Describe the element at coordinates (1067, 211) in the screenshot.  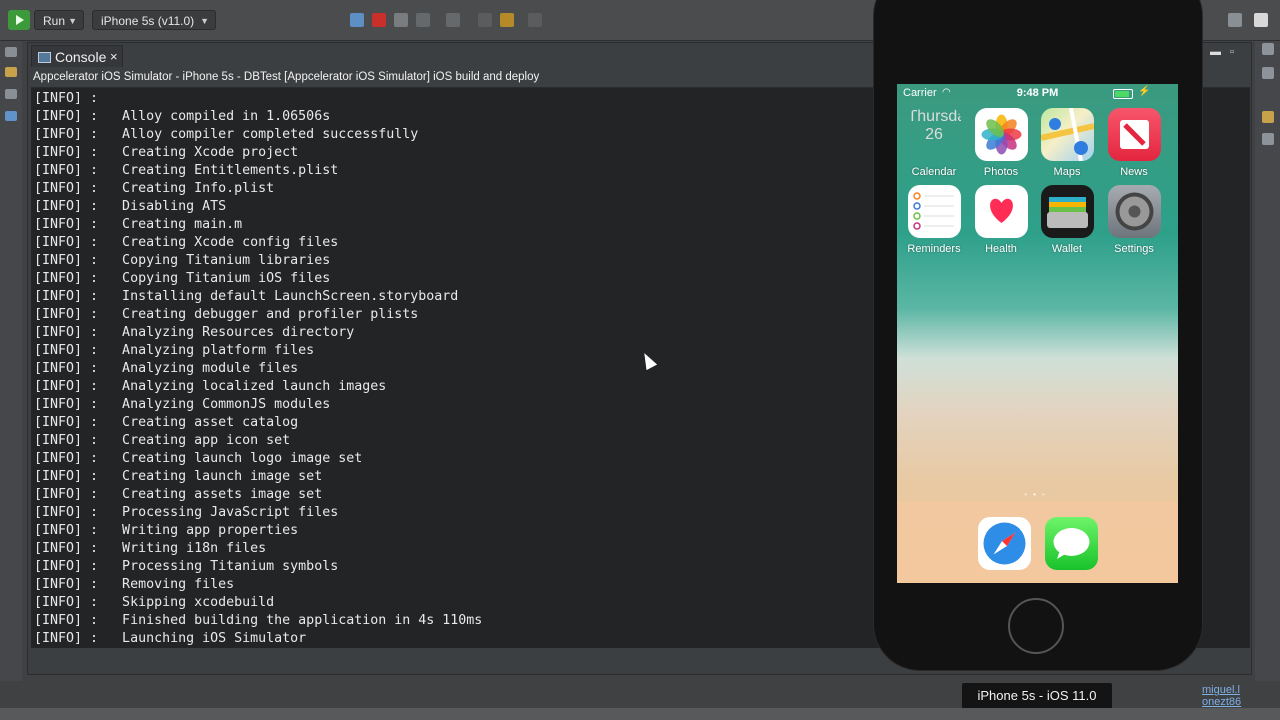
I see `wallet-icon` at that location.